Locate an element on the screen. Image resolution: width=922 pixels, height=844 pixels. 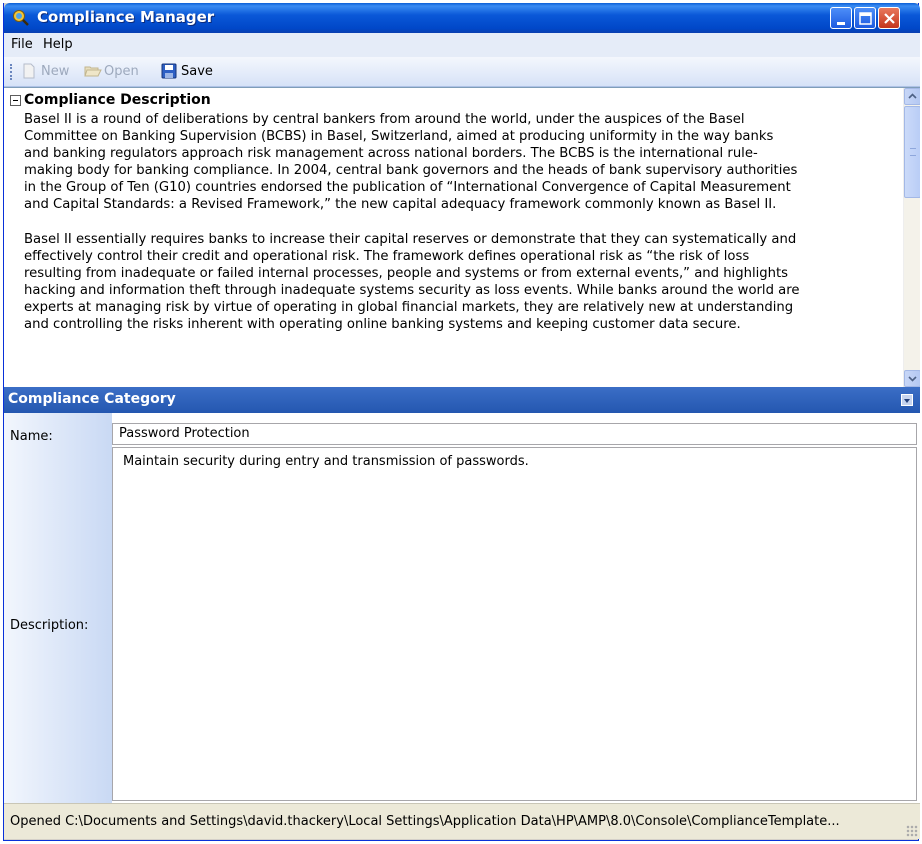
menu-help: Help is located at coordinates (58, 44).